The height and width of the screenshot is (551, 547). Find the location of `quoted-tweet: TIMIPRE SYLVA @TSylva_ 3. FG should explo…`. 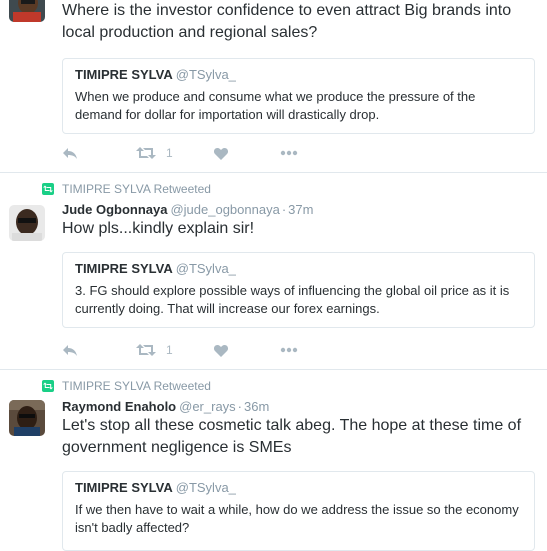

quoted-tweet: TIMIPRE SYLVA @TSylva_ 3. FG should explo… is located at coordinates (298, 290).